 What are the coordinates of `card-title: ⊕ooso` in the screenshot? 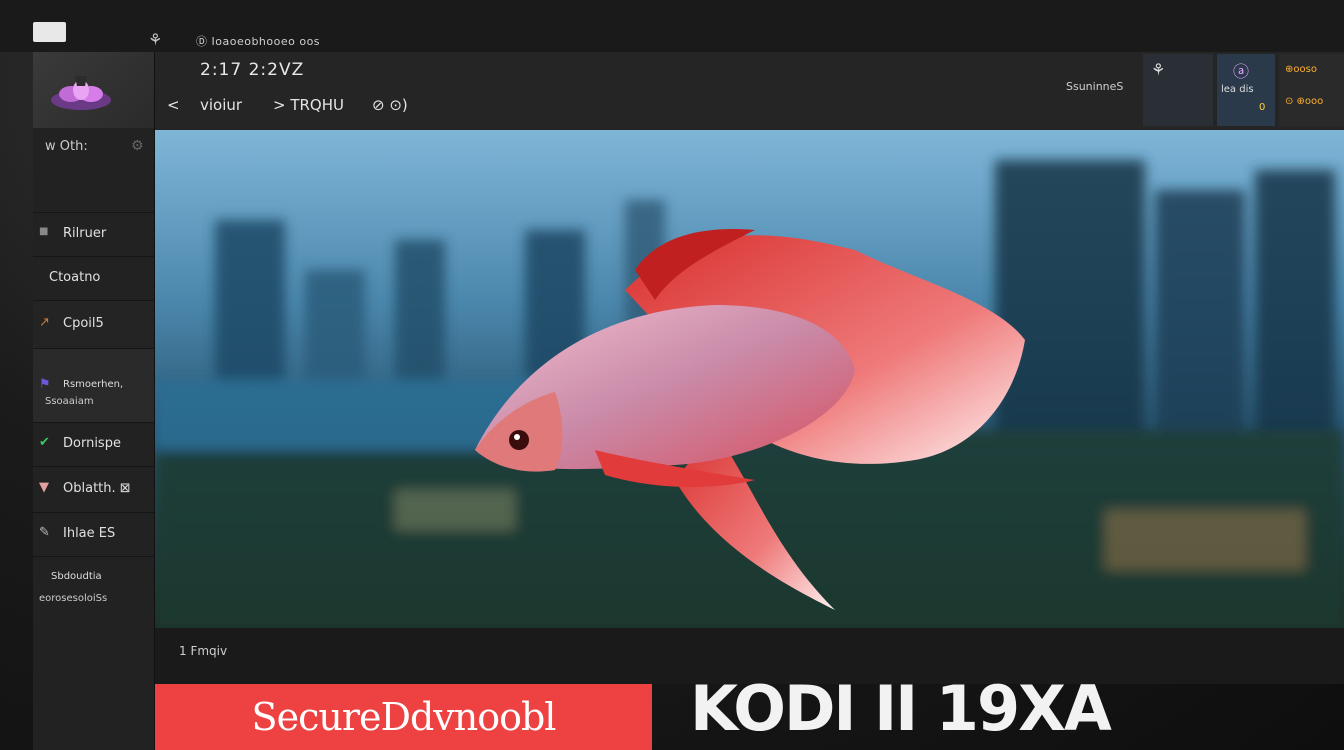 It's located at (1301, 69).